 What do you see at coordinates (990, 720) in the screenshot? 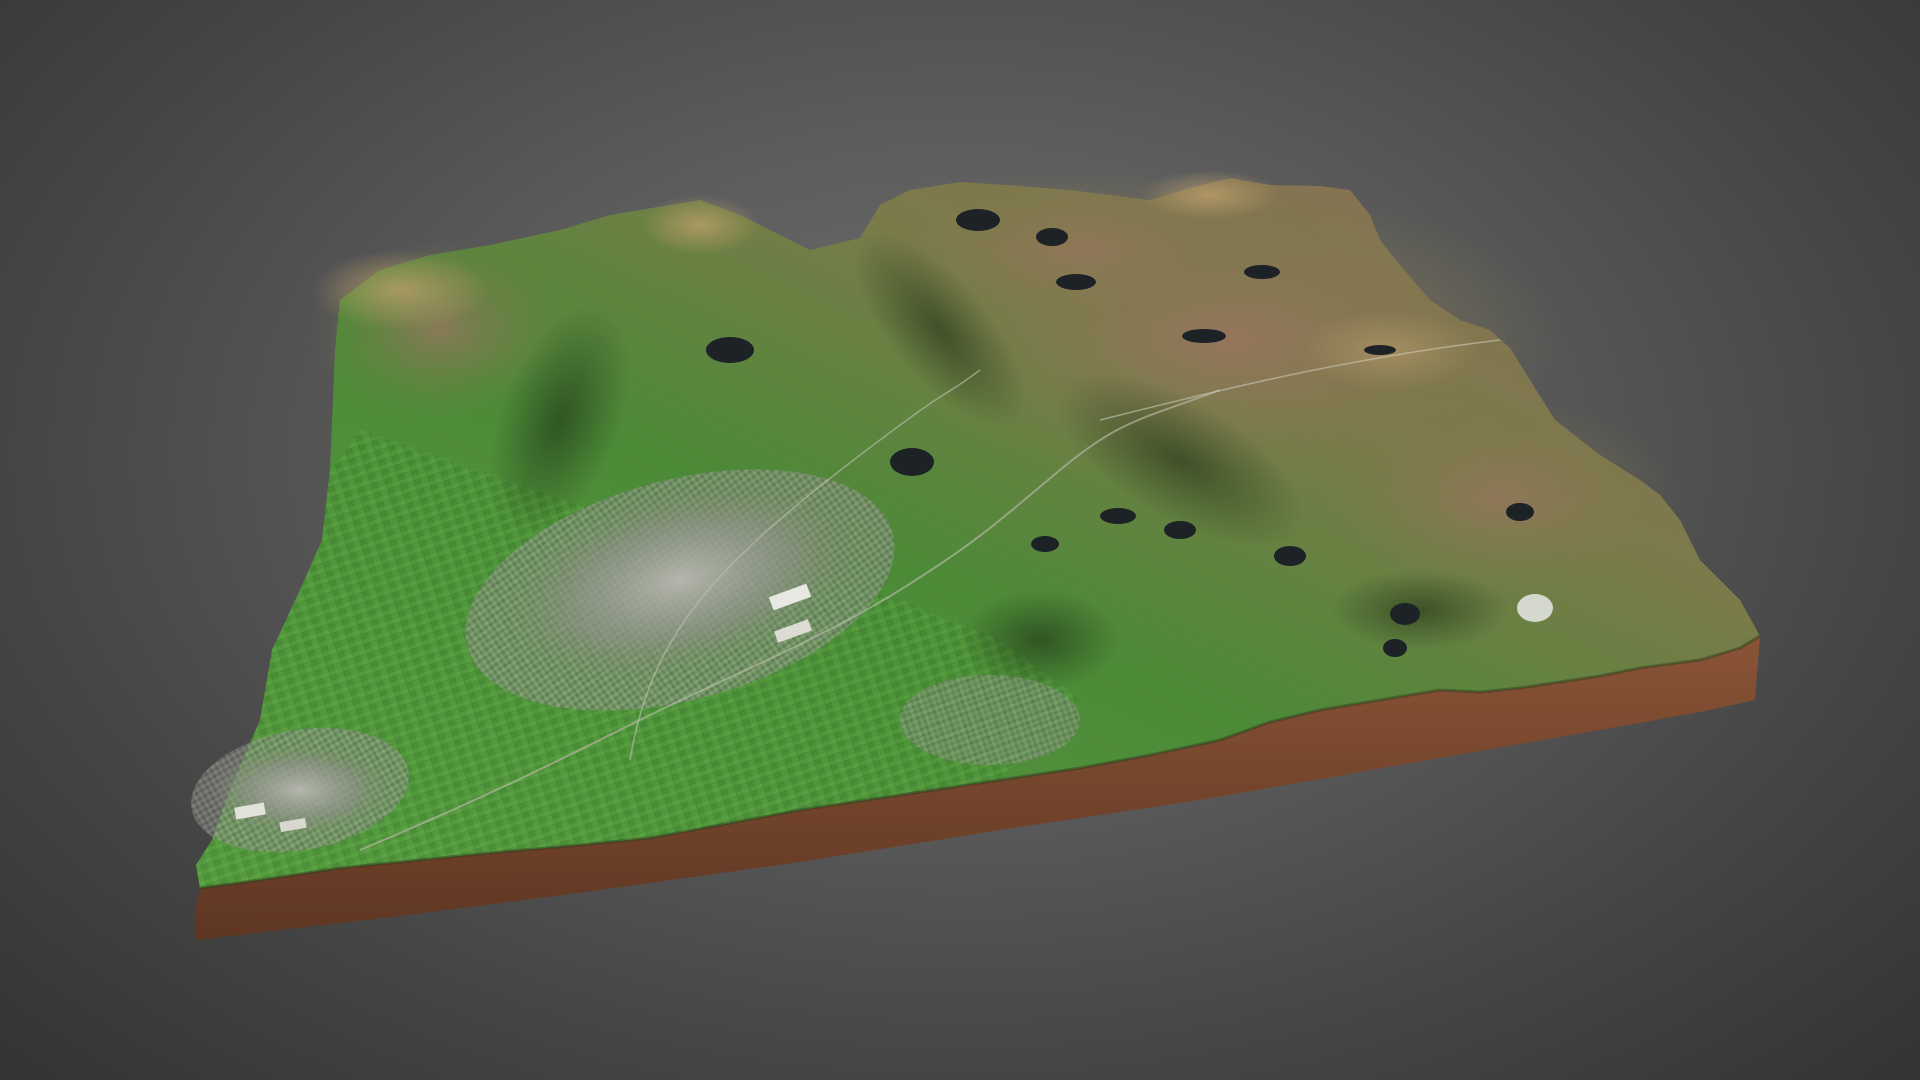
I see `town-east` at bounding box center [990, 720].